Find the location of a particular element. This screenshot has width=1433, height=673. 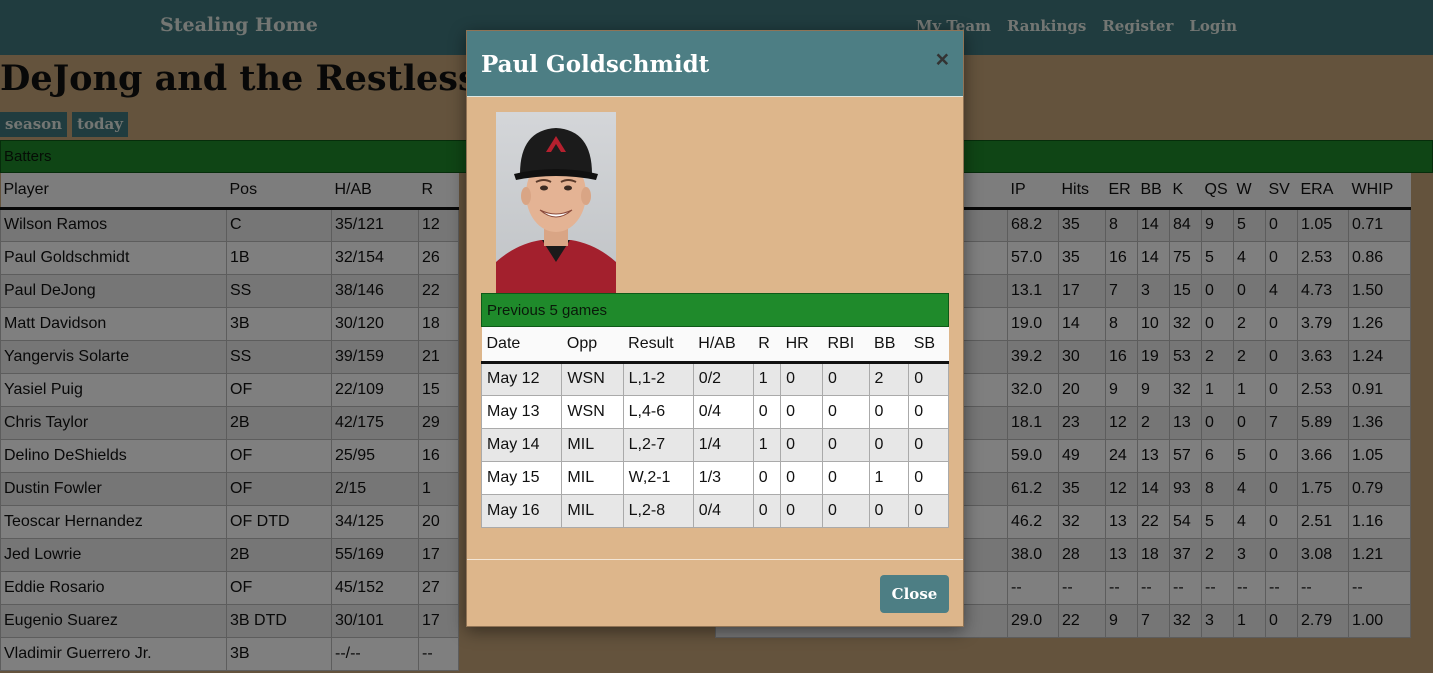

modal-header: Paul Goldschmidt × is located at coordinates (715, 64).